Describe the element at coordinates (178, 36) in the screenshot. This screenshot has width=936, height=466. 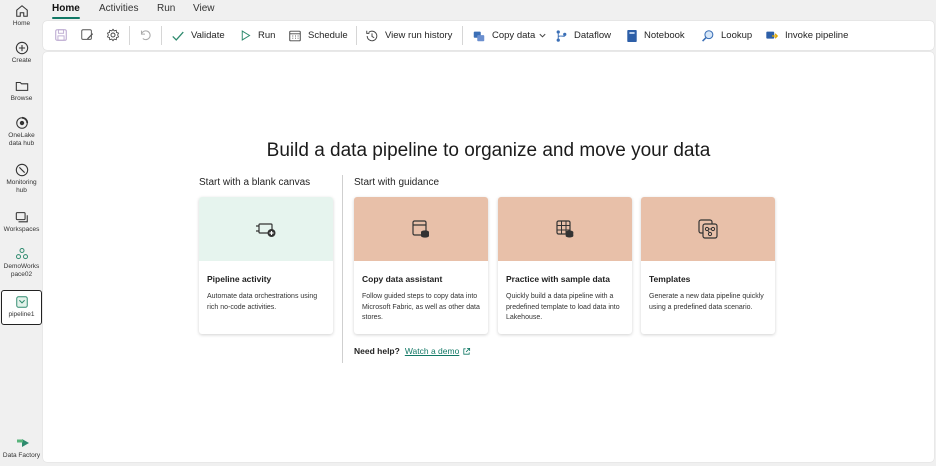
I see `checkmark-icon` at that location.